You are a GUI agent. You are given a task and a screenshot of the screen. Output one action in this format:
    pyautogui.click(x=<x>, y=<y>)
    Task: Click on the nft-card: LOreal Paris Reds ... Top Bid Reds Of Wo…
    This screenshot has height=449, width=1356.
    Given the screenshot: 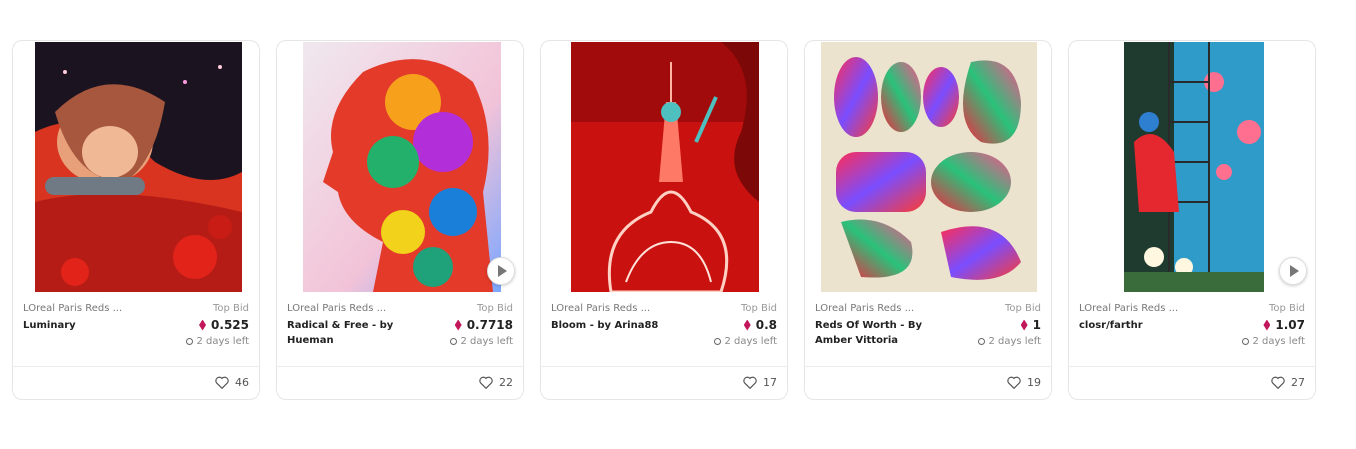 What is the action you would take?
    pyautogui.click(x=928, y=220)
    